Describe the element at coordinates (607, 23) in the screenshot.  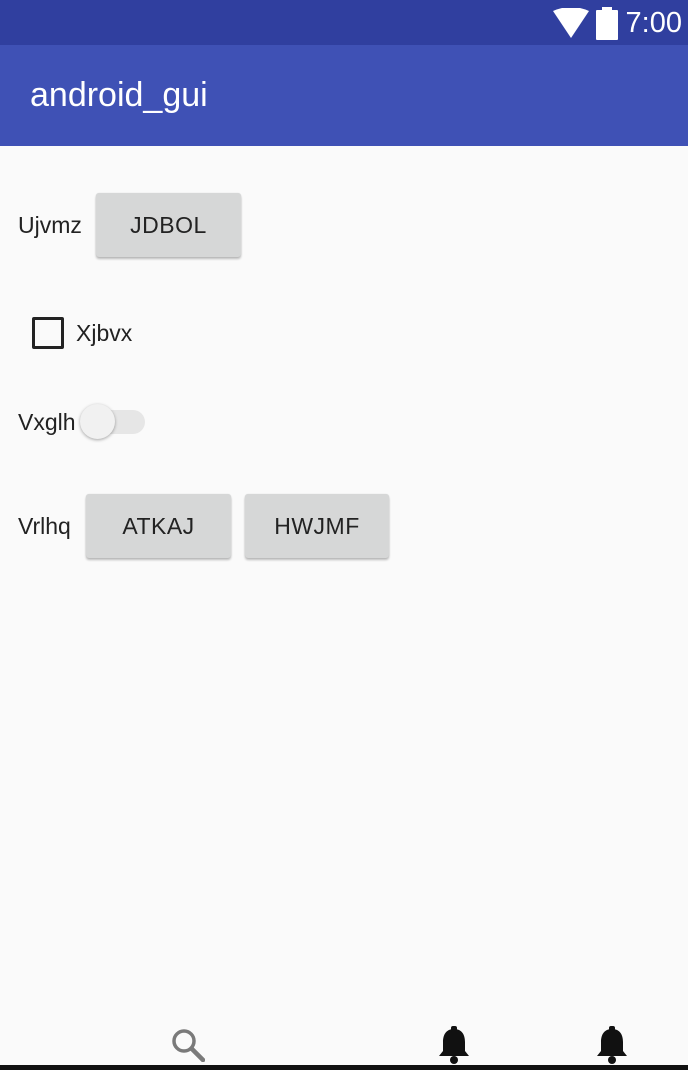
I see `battery-icon` at that location.